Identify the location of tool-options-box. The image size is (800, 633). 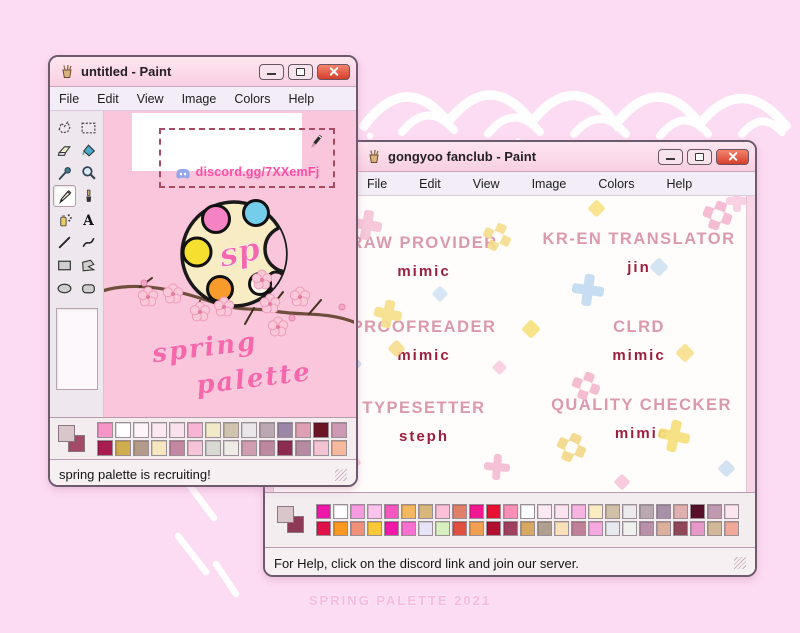
(76, 349).